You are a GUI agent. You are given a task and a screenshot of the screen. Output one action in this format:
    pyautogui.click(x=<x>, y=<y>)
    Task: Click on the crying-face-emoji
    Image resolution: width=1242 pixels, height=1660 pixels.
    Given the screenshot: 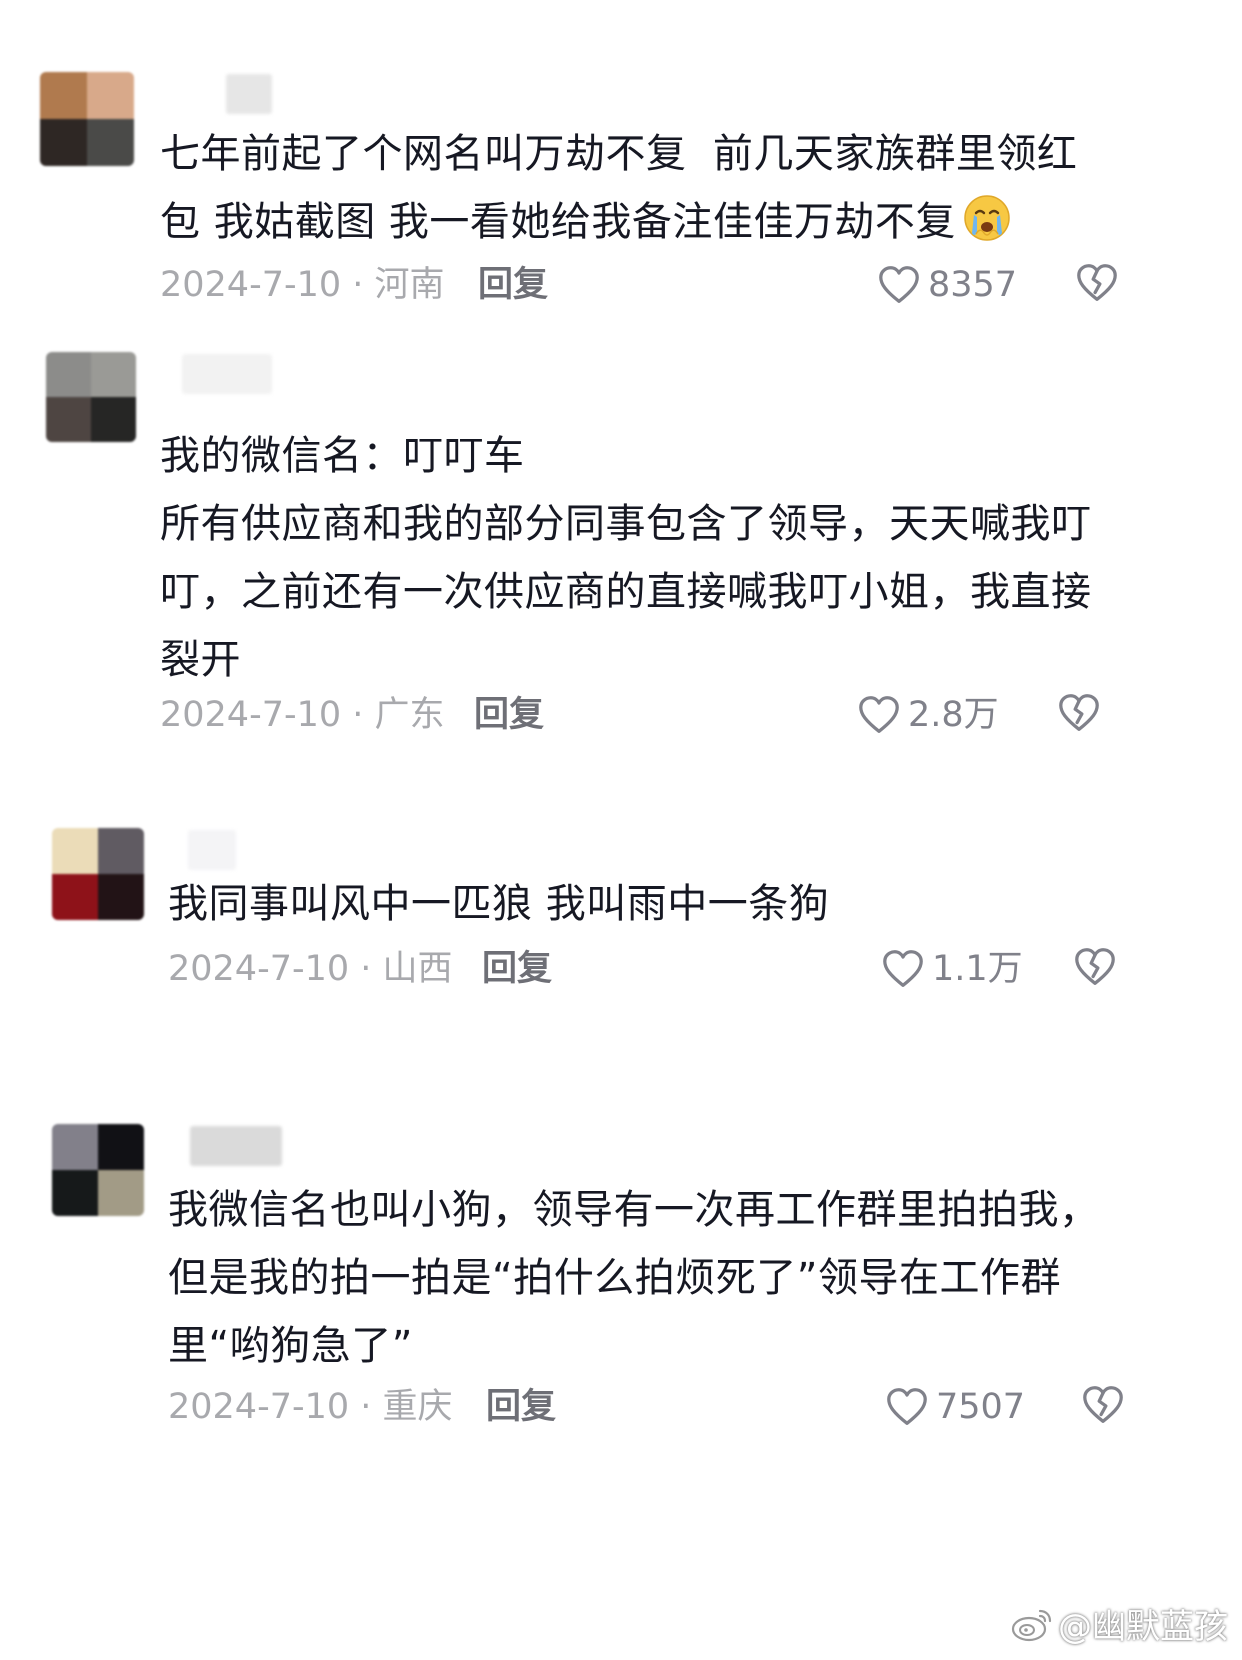 What is the action you would take?
    pyautogui.click(x=987, y=218)
    